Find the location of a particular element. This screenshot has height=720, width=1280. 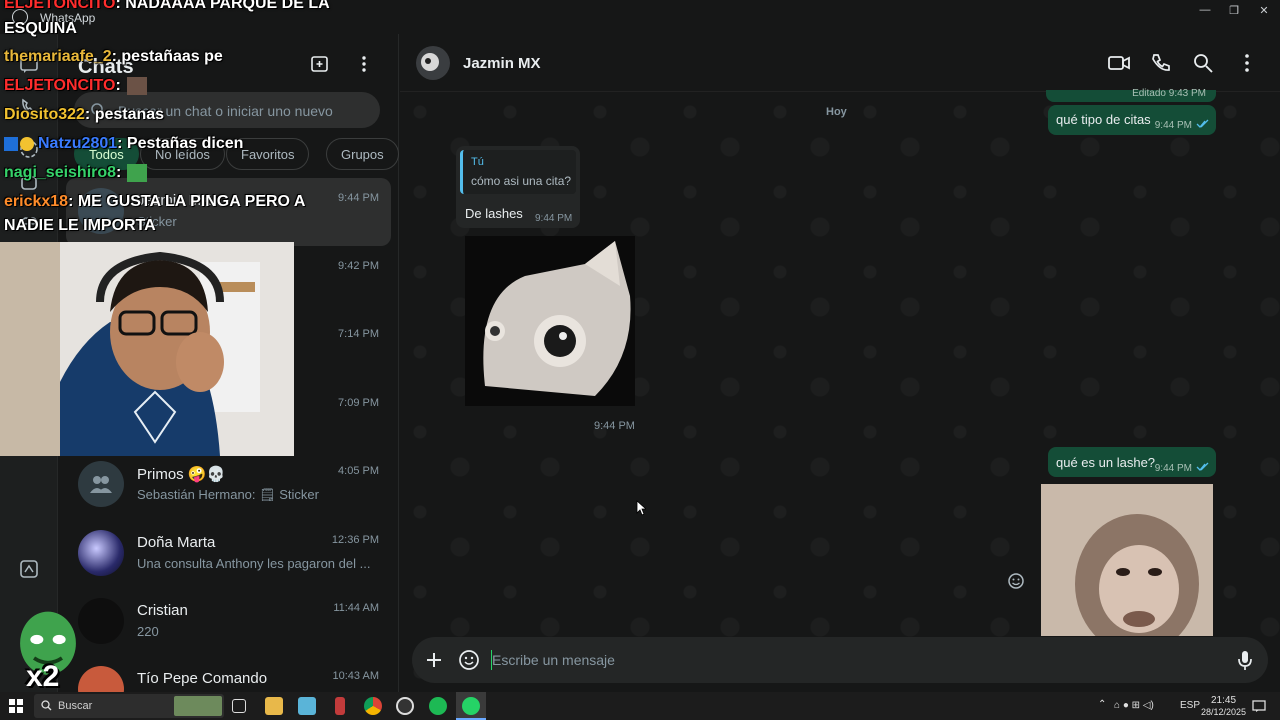

chat-time: 11:44 AM is located at coordinates (356, 608).